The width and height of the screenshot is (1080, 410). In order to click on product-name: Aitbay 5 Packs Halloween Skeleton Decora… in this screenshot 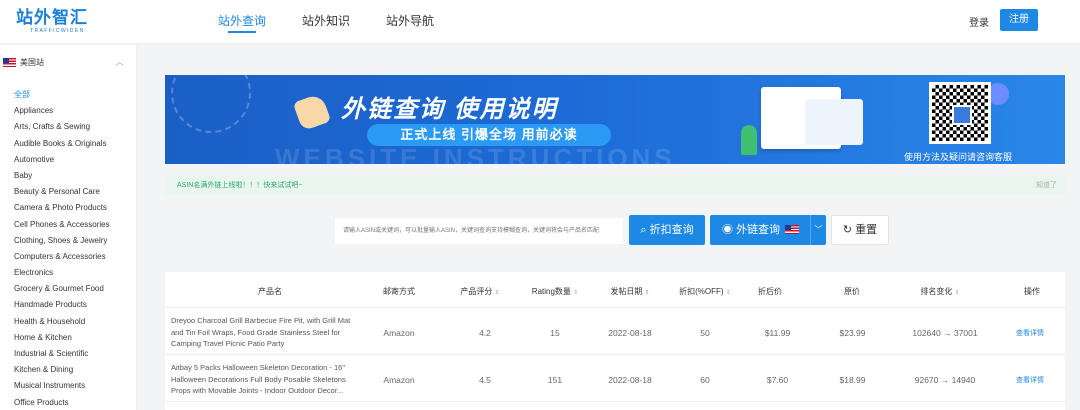, I will do `click(266, 379)`.